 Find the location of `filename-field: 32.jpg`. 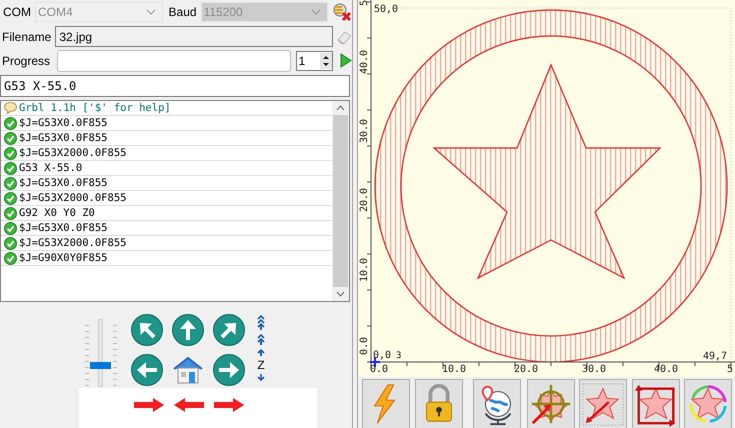

filename-field: 32.jpg is located at coordinates (194, 36).